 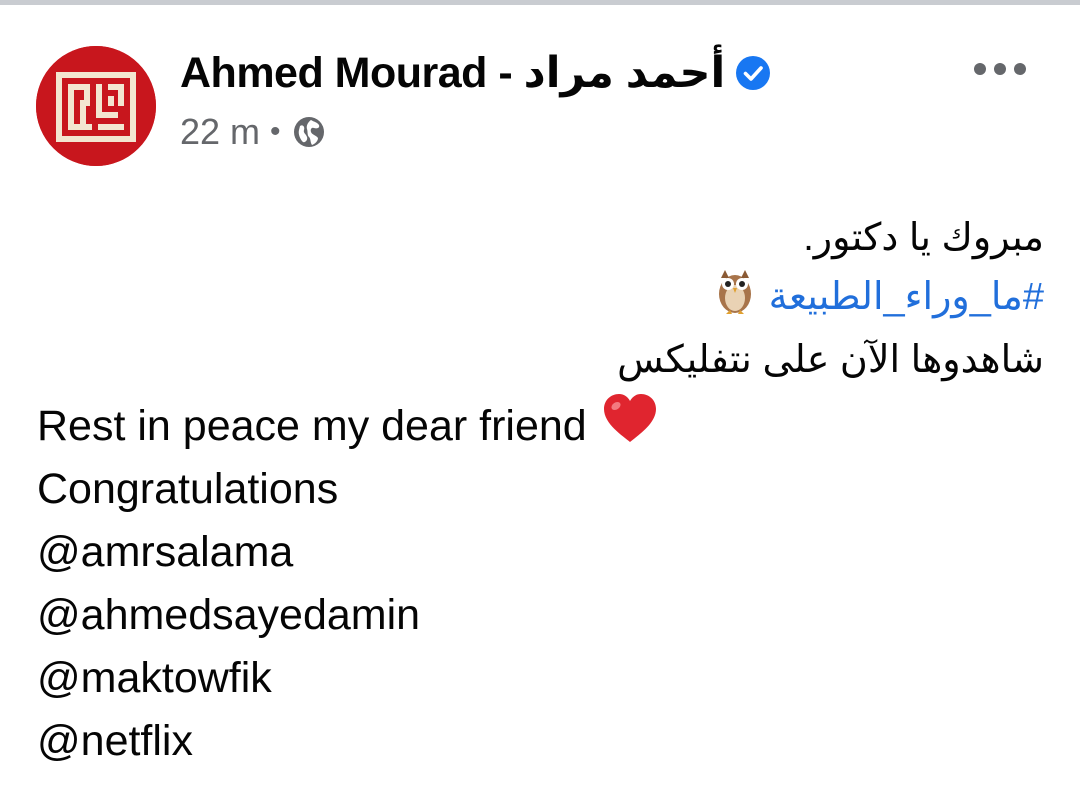 I want to click on kufic-logo-icon, so click(x=96, y=106).